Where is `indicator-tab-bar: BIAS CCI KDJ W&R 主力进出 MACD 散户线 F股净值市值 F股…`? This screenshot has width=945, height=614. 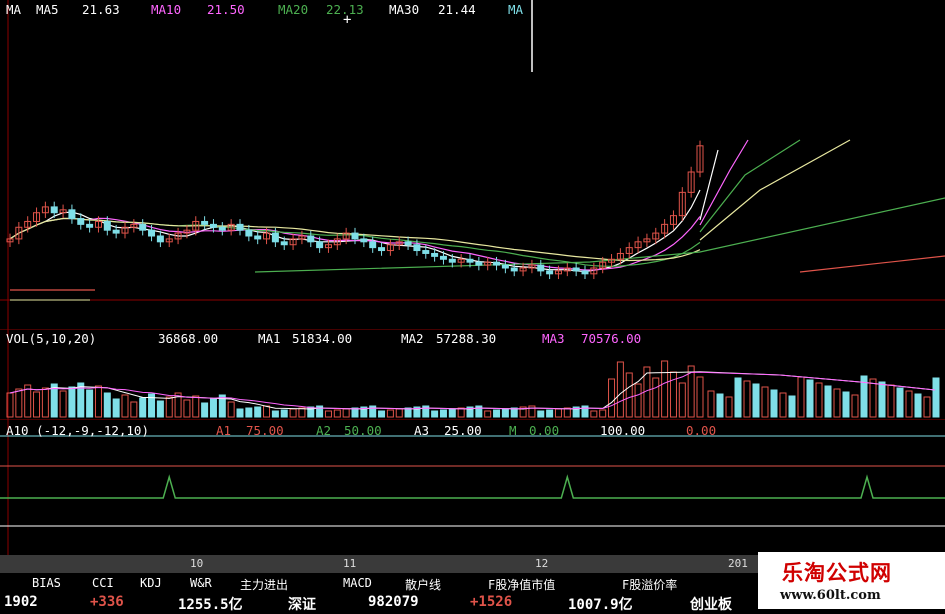
indicator-tab-bar: BIAS CCI KDJ W&R 主力进出 MACD 散户线 F股净值市值 F股… is located at coordinates (380, 583).